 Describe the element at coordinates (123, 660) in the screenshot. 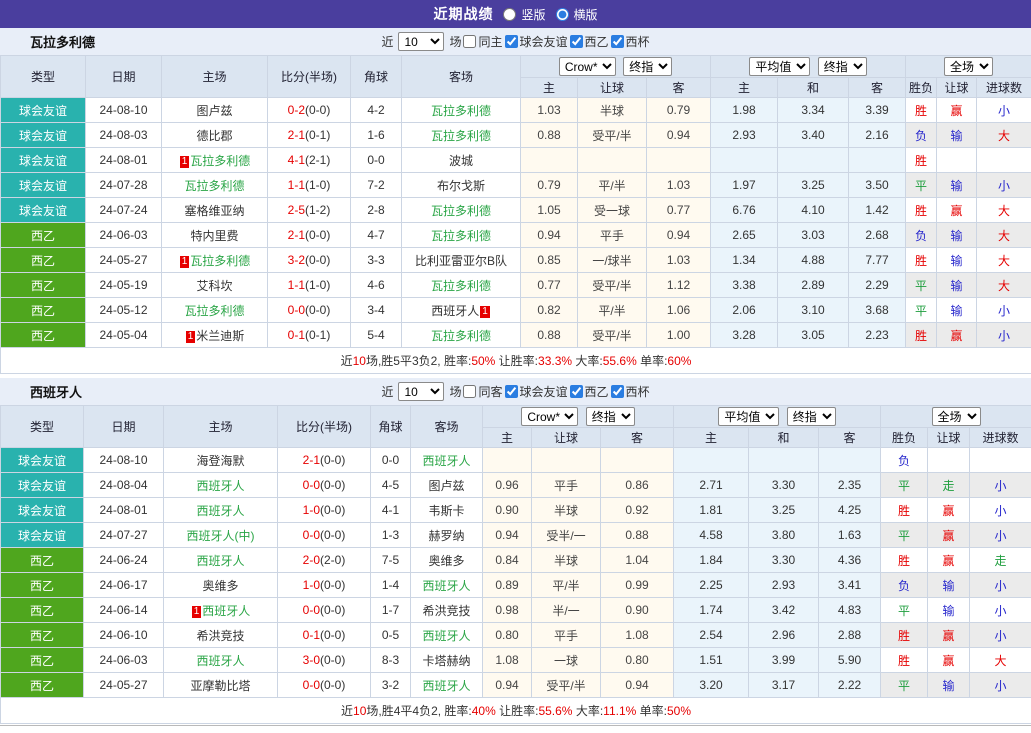

I see `date-cell: 24-06-03` at that location.